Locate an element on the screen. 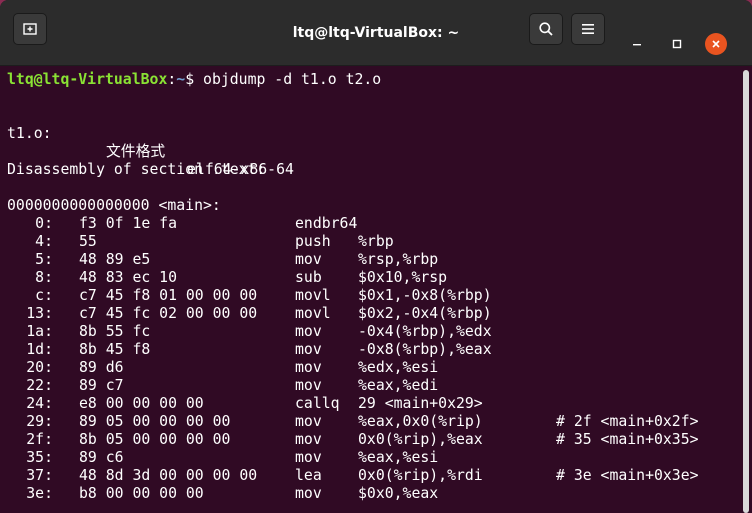 The image size is (752, 513). instruction-row: 3e: b8 00 00 00 00 mov $0x0,%eax is located at coordinates (372, 494).